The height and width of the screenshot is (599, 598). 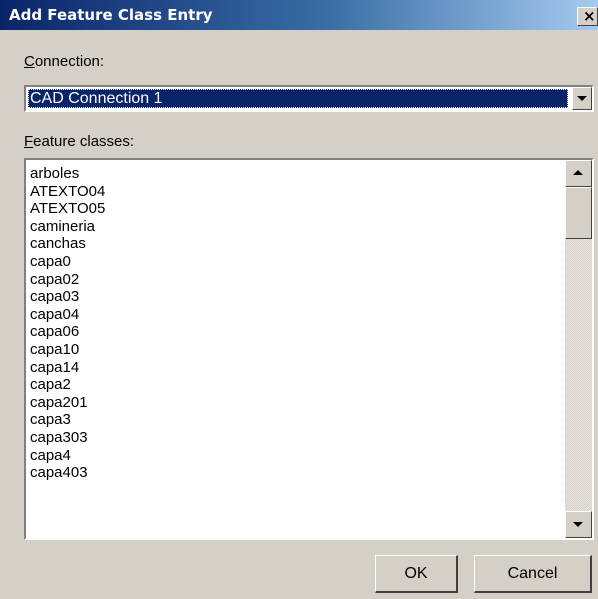 I want to click on close-button: ×, so click(x=587, y=16).